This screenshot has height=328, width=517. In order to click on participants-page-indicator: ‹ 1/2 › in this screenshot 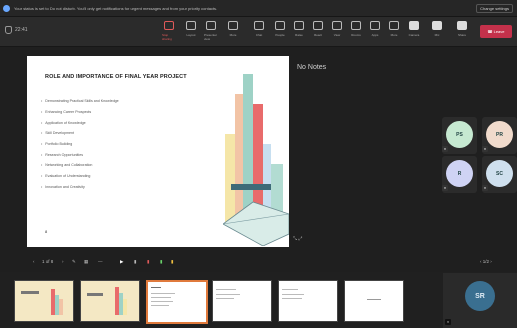, I will do `click(486, 261)`.